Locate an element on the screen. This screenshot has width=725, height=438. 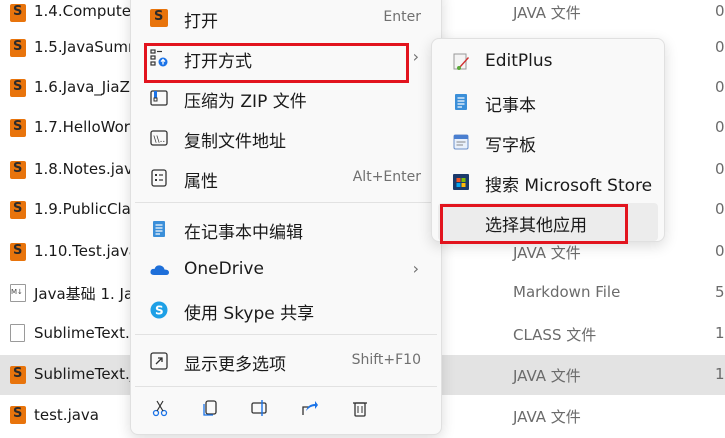
file-name: 1.5.JavaSumm is located at coordinates (88, 47).